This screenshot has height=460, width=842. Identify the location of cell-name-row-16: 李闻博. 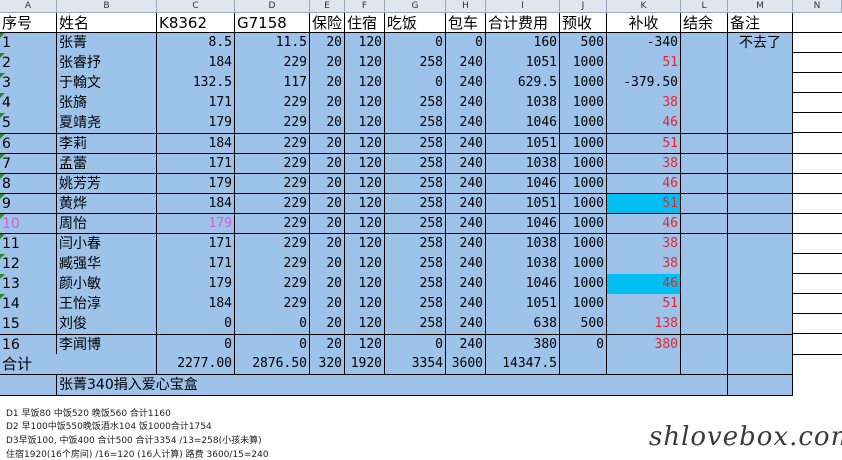
(107, 345).